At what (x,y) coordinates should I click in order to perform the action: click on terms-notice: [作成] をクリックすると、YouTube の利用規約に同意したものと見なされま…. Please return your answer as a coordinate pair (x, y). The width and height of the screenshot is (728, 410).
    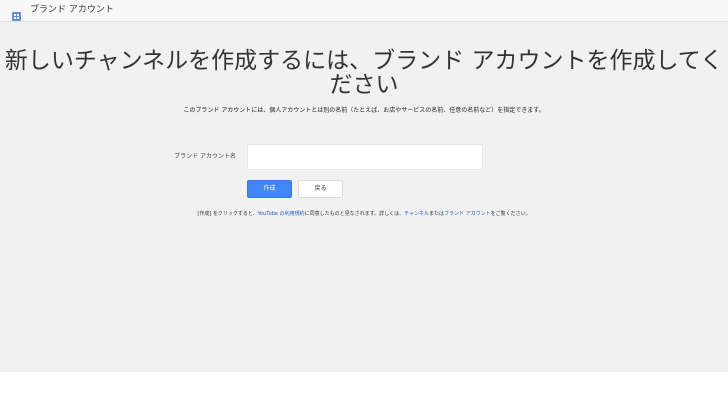
    Looking at the image, I should click on (364, 214).